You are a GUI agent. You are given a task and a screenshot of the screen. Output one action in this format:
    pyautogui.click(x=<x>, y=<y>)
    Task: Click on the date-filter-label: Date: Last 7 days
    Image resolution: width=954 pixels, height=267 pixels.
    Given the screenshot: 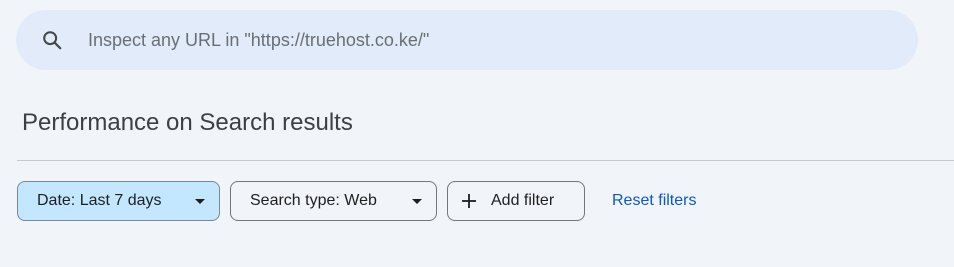 What is the action you would take?
    pyautogui.click(x=99, y=200)
    